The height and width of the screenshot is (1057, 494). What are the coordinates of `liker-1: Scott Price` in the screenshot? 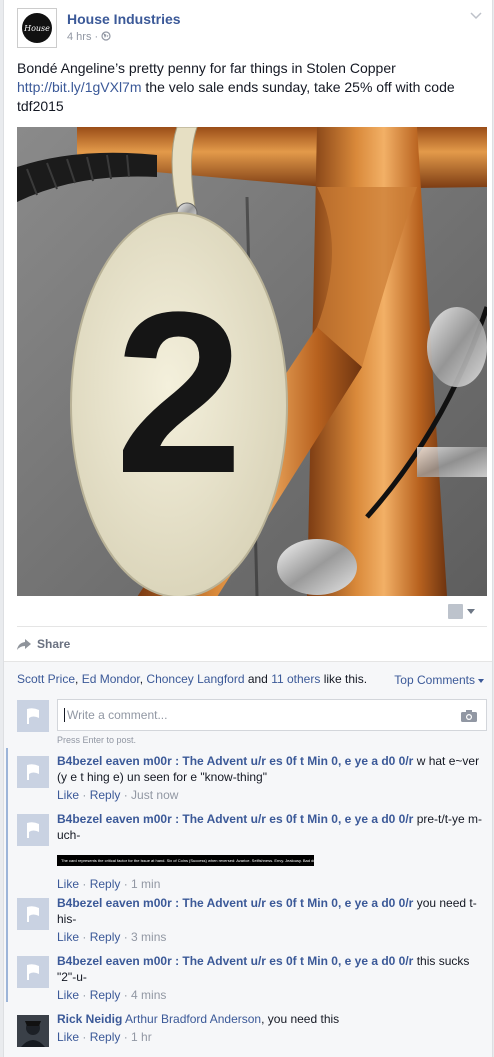 It's located at (46, 679).